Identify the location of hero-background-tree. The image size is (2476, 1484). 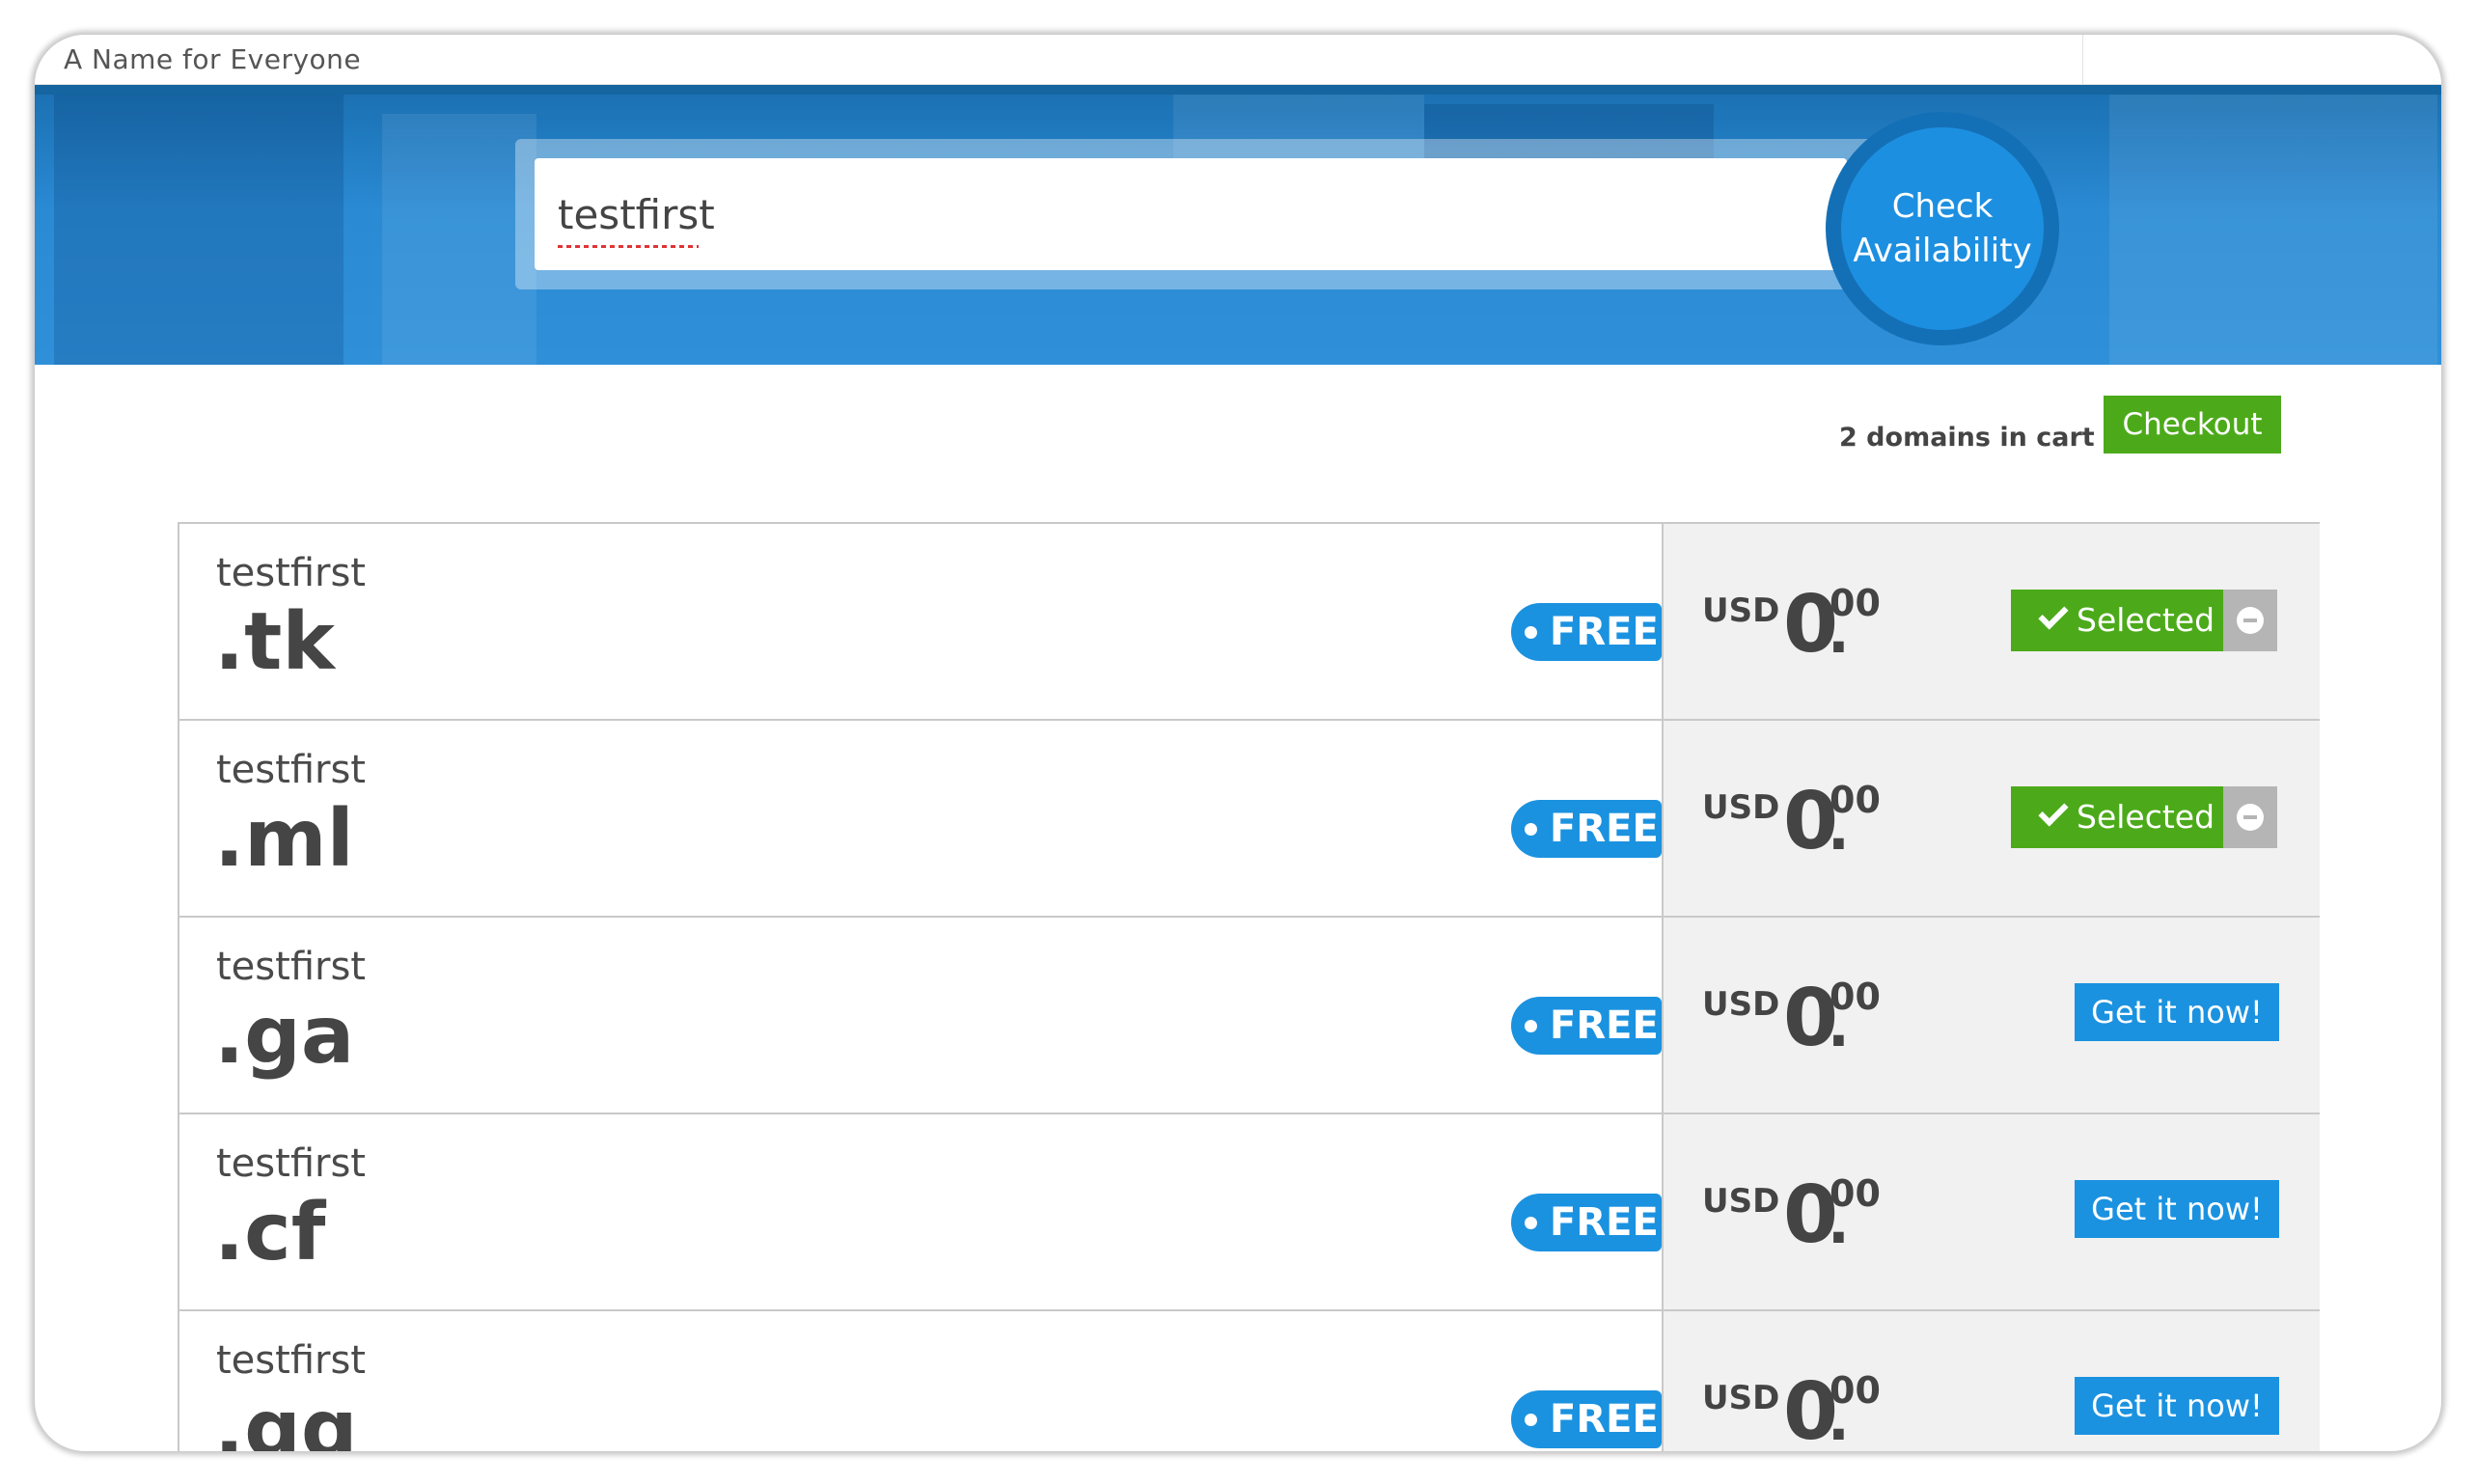
(2273, 230).